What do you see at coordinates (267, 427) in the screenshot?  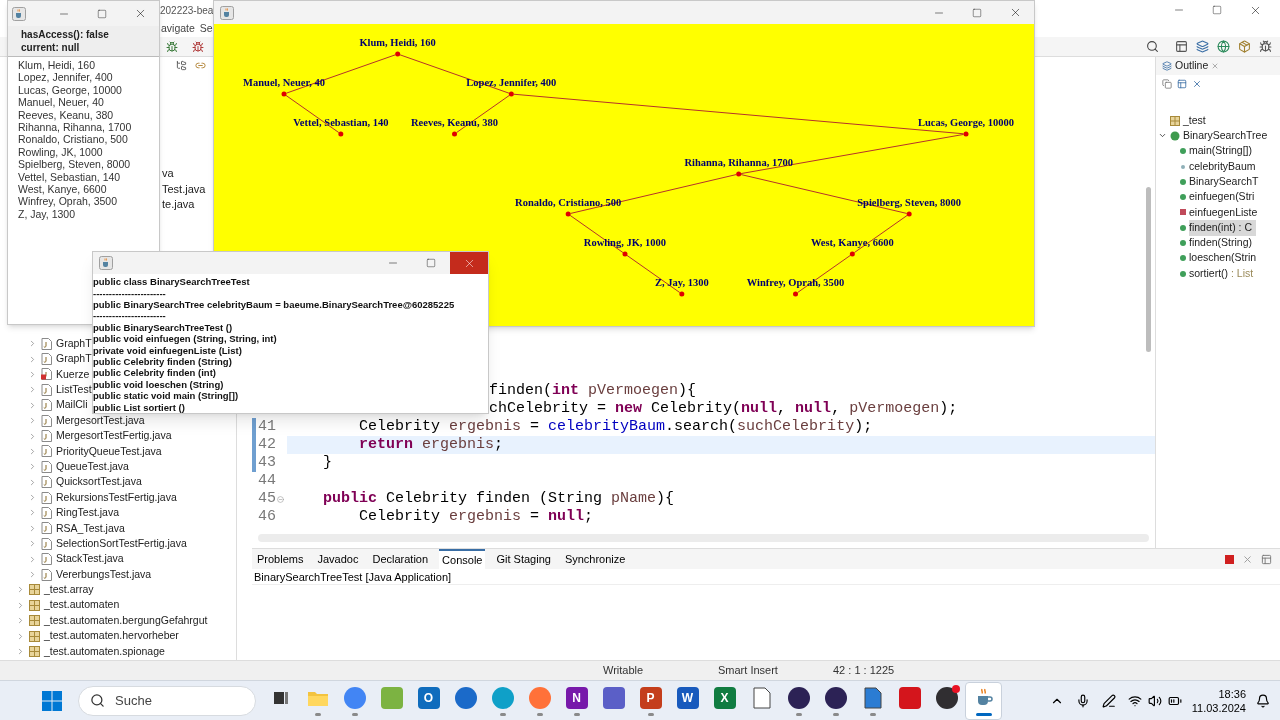 I see `line-number: 41` at bounding box center [267, 427].